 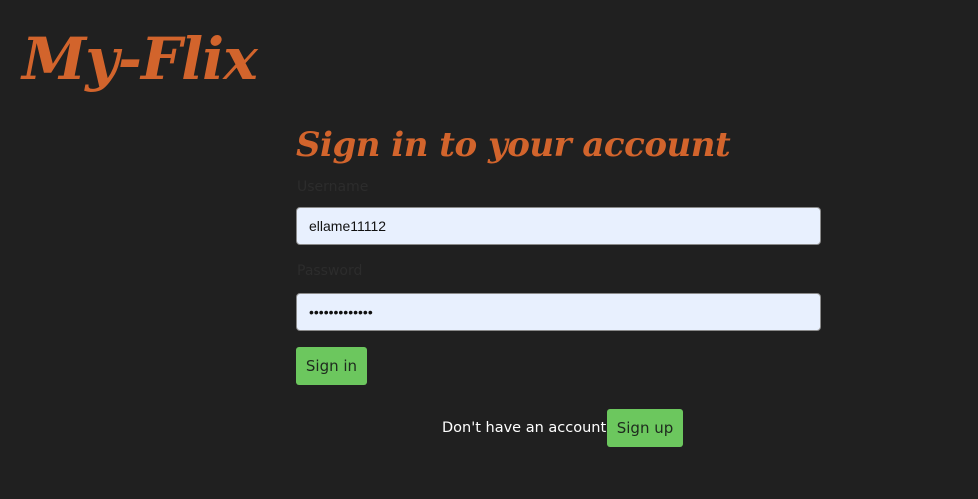 What do you see at coordinates (513, 145) in the screenshot?
I see `page-title: Sign in to your account` at bounding box center [513, 145].